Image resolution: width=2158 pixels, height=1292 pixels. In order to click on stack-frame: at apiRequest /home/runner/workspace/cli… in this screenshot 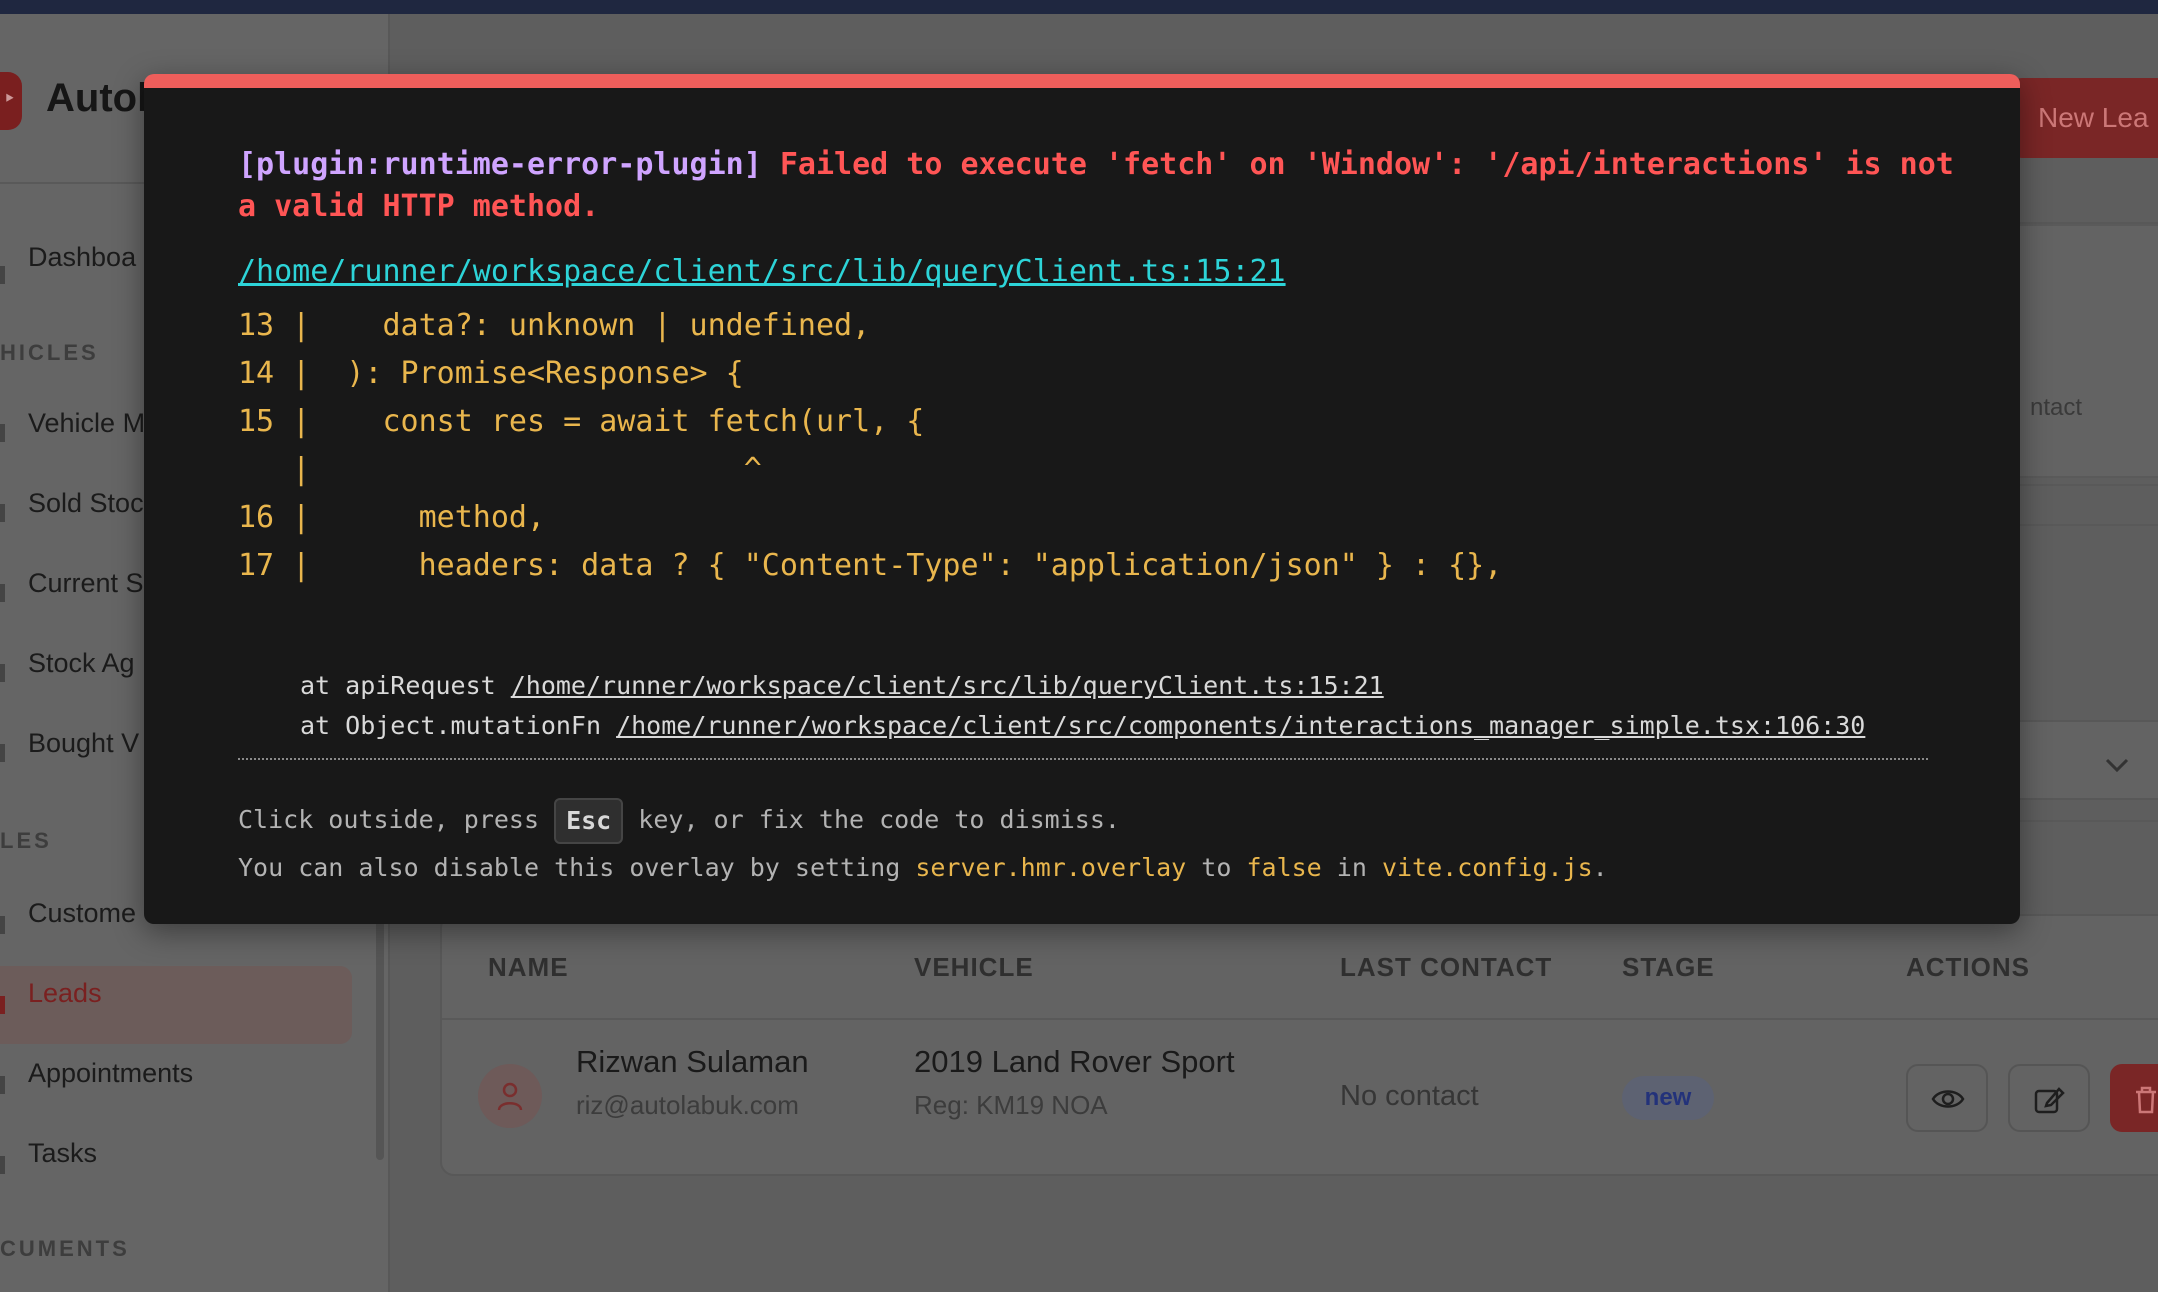, I will do `click(1082, 686)`.